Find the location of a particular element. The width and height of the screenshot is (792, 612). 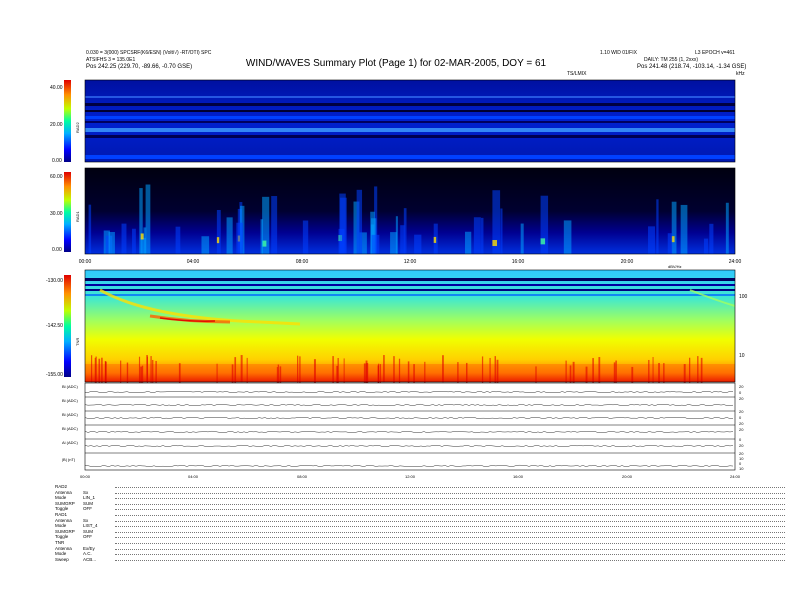

settings-value: A.C. is located at coordinates (87, 554).